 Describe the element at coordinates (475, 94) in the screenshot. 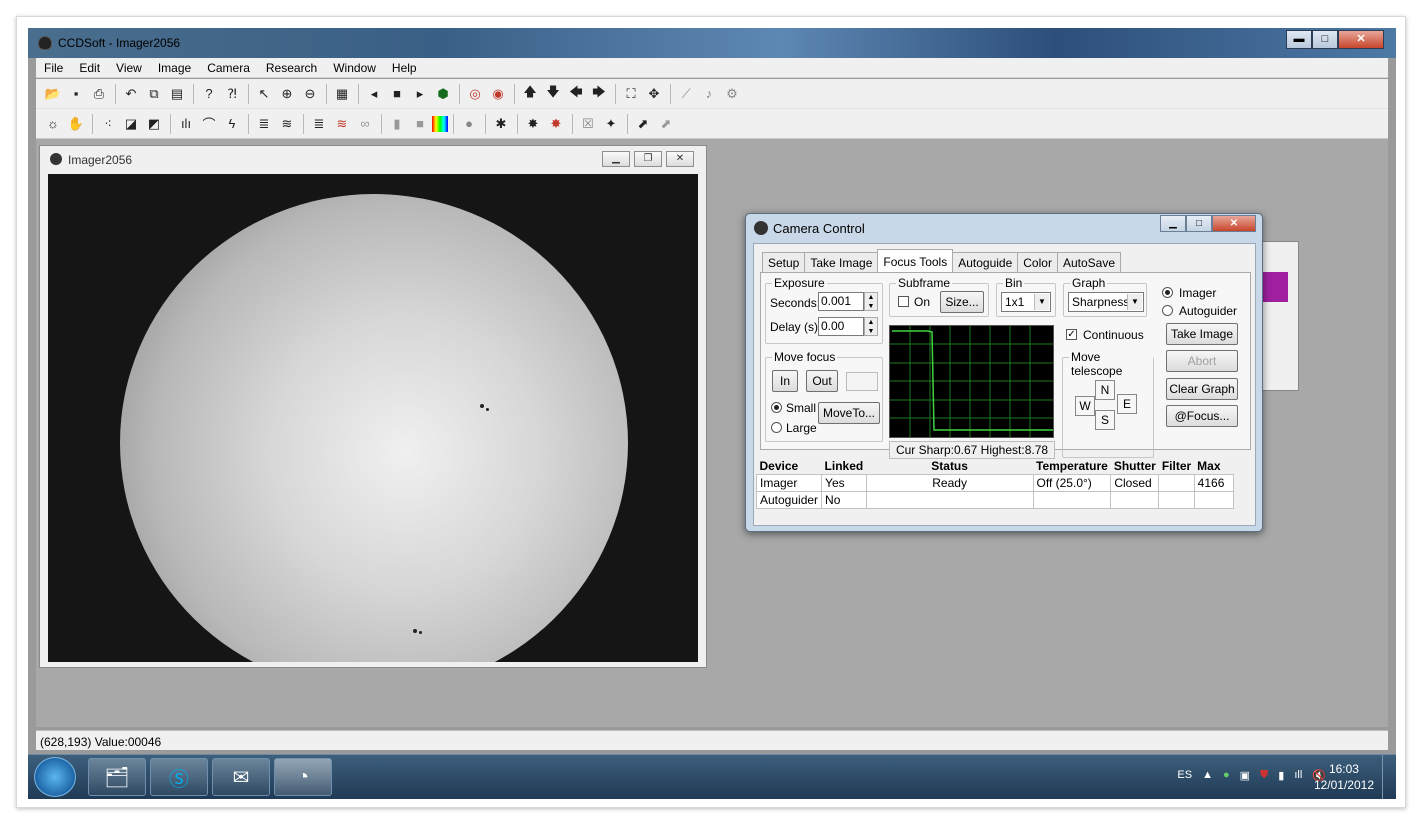

I see `target-icon: ◎` at that location.